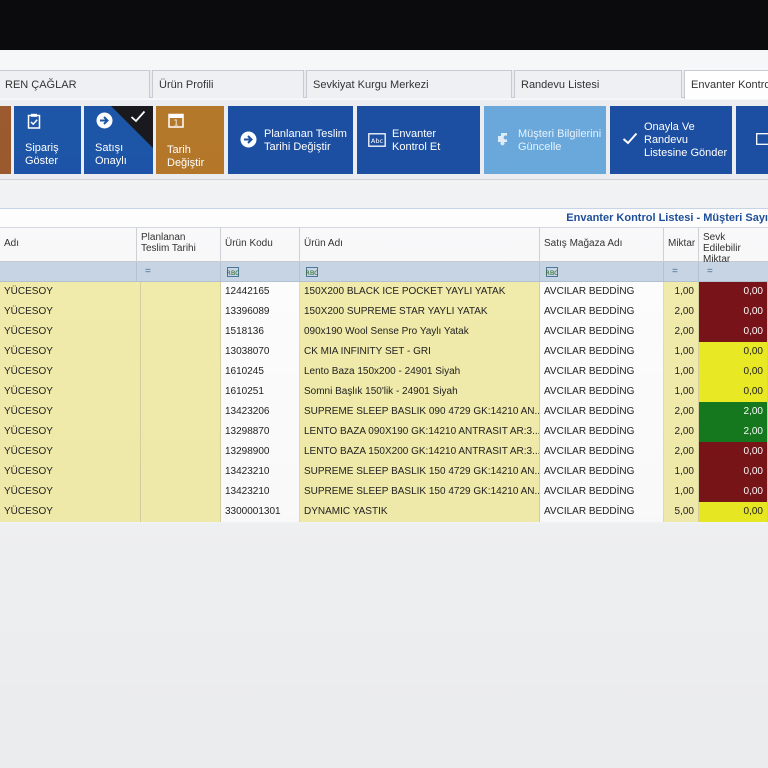 The height and width of the screenshot is (768, 768). I want to click on cell-product-name: 150X200 SUPREME STAR YAYLI YATAK, so click(420, 312).